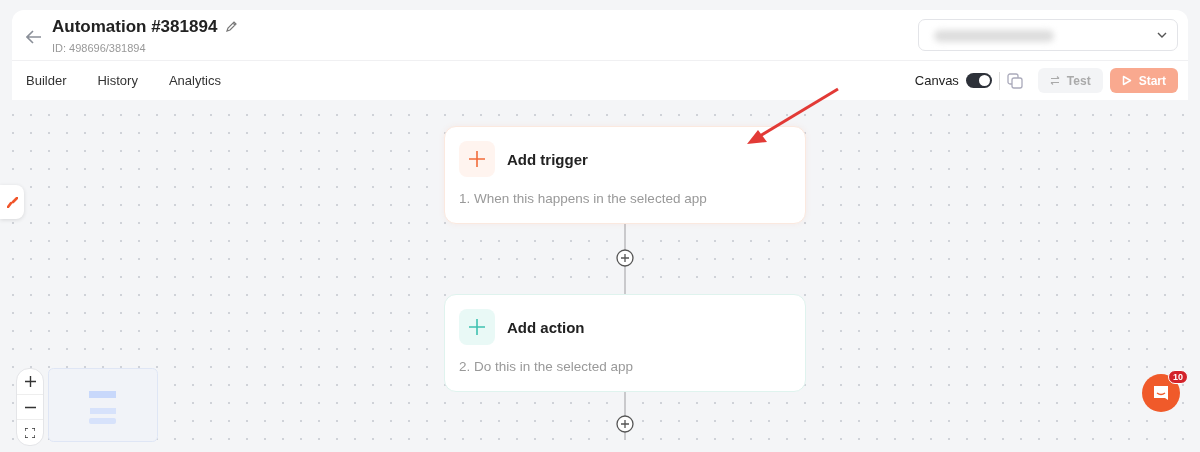  What do you see at coordinates (194, 80) in the screenshot?
I see `tab: Analytics` at bounding box center [194, 80].